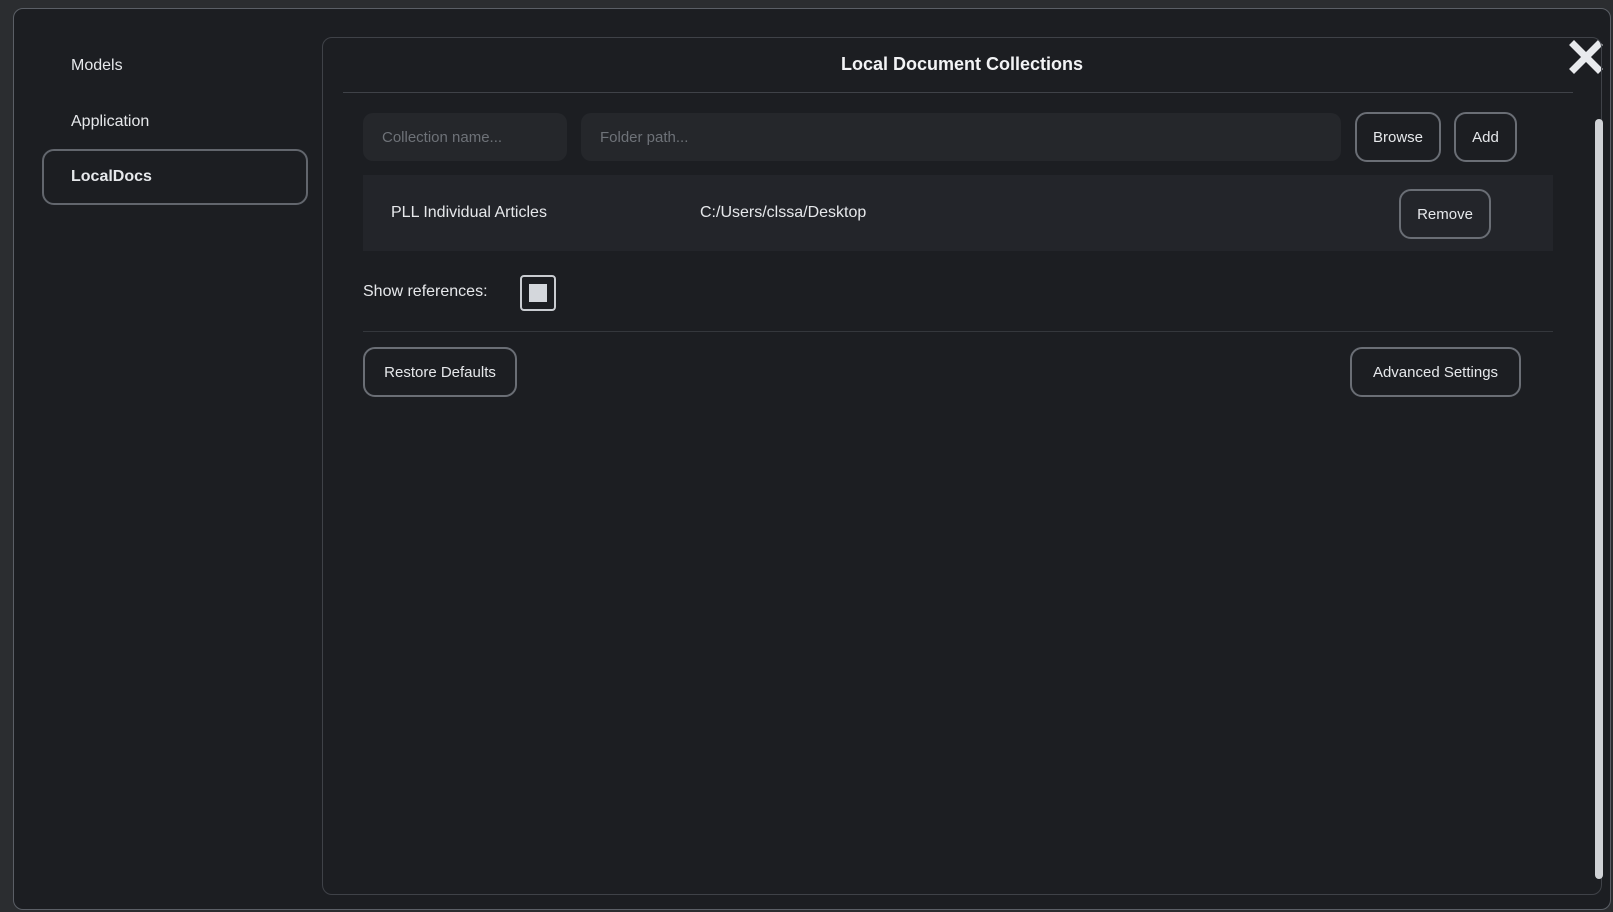 The height and width of the screenshot is (912, 1613). What do you see at coordinates (175, 122) in the screenshot?
I see `sidebar-item-application: Application` at bounding box center [175, 122].